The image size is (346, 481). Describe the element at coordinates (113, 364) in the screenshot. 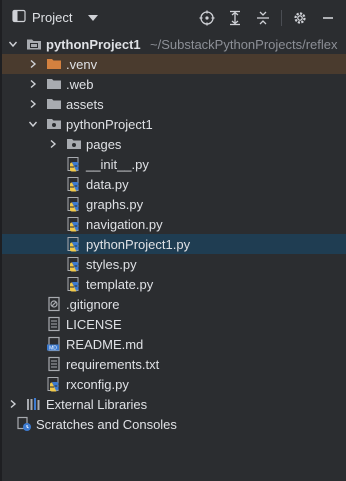

I see `tree-item-label: requirements.txt` at that location.